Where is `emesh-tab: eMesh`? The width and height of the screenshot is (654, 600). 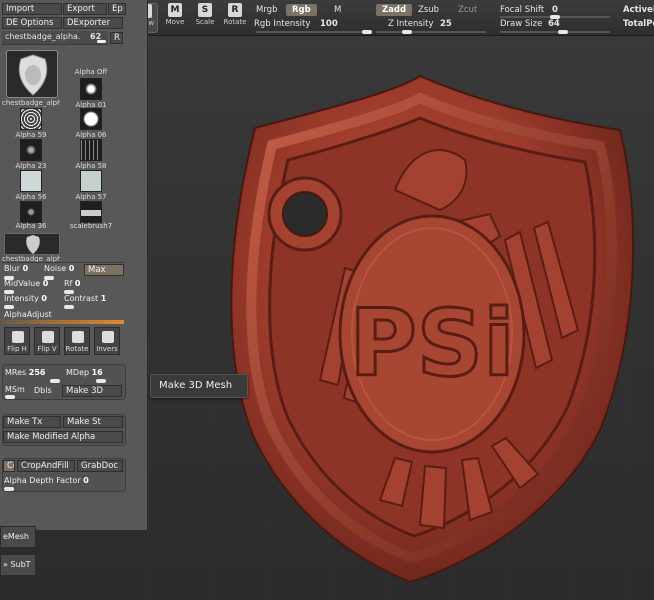
emesh-tab: eMesh is located at coordinates (18, 537).